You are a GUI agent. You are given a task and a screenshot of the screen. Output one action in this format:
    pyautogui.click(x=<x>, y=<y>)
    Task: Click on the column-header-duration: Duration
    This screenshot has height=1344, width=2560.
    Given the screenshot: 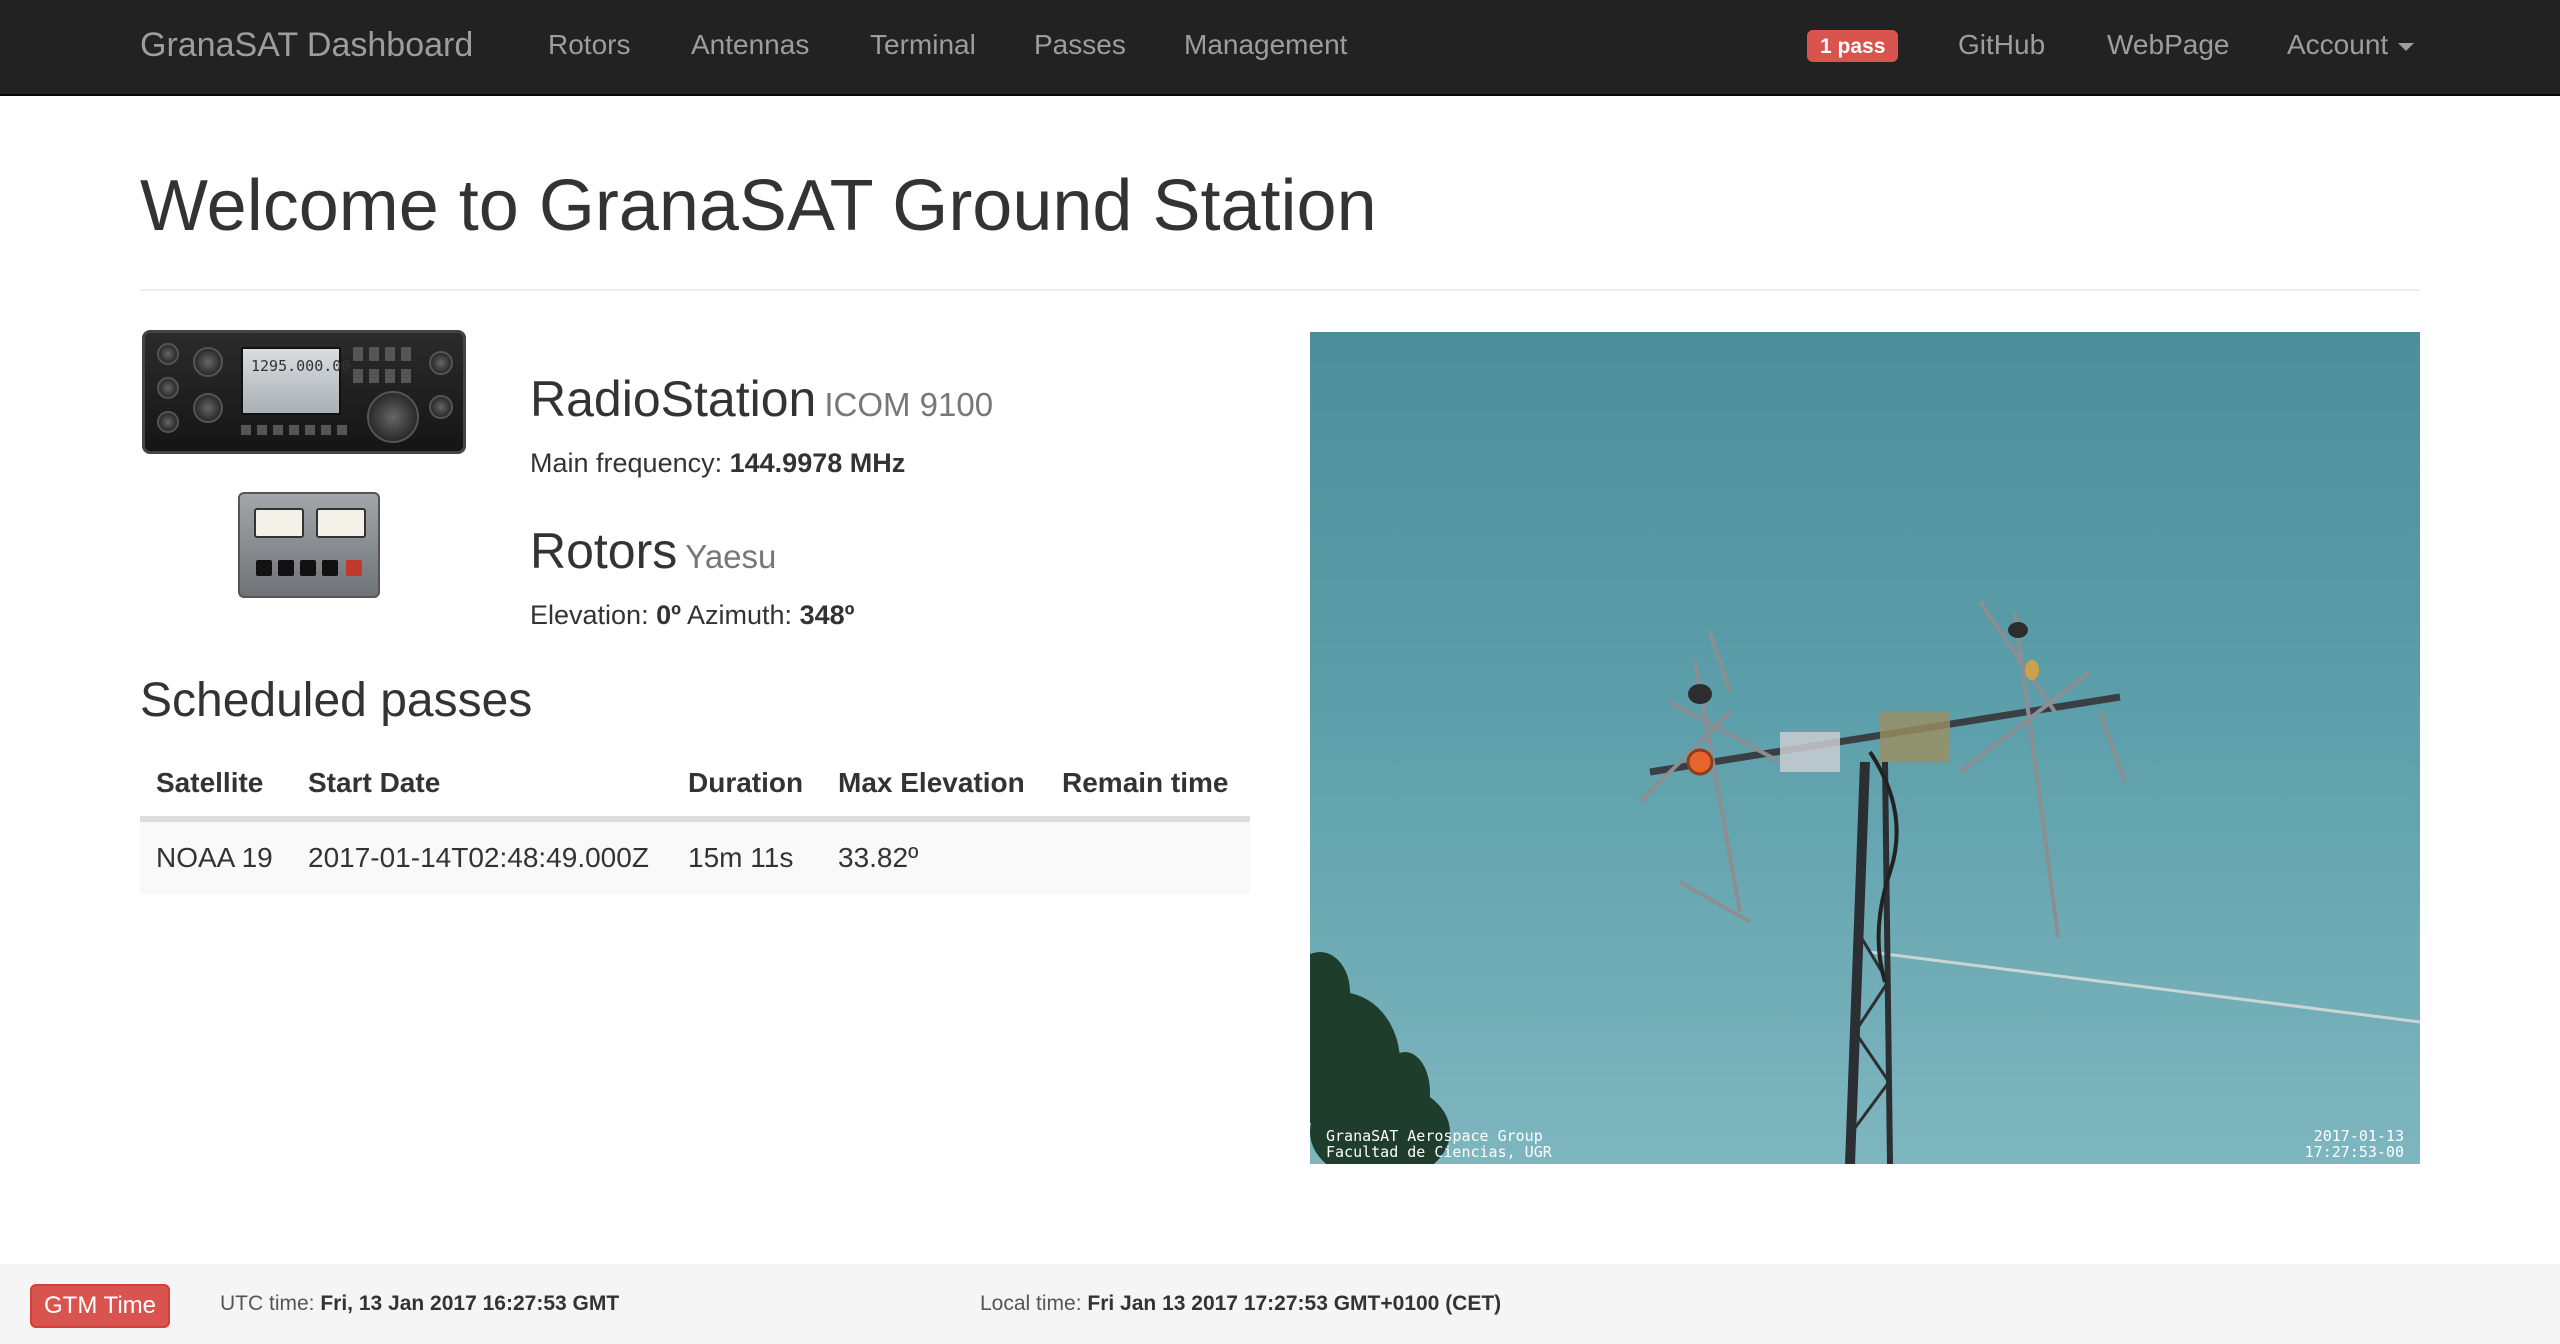 What is the action you would take?
    pyautogui.click(x=746, y=782)
    